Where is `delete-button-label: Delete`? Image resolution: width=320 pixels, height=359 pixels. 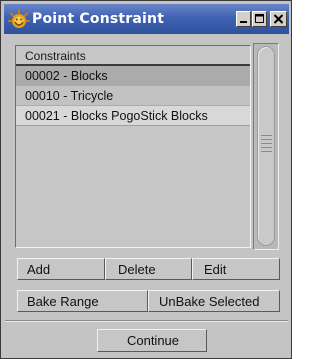
delete-button-label: Delete is located at coordinates (137, 269).